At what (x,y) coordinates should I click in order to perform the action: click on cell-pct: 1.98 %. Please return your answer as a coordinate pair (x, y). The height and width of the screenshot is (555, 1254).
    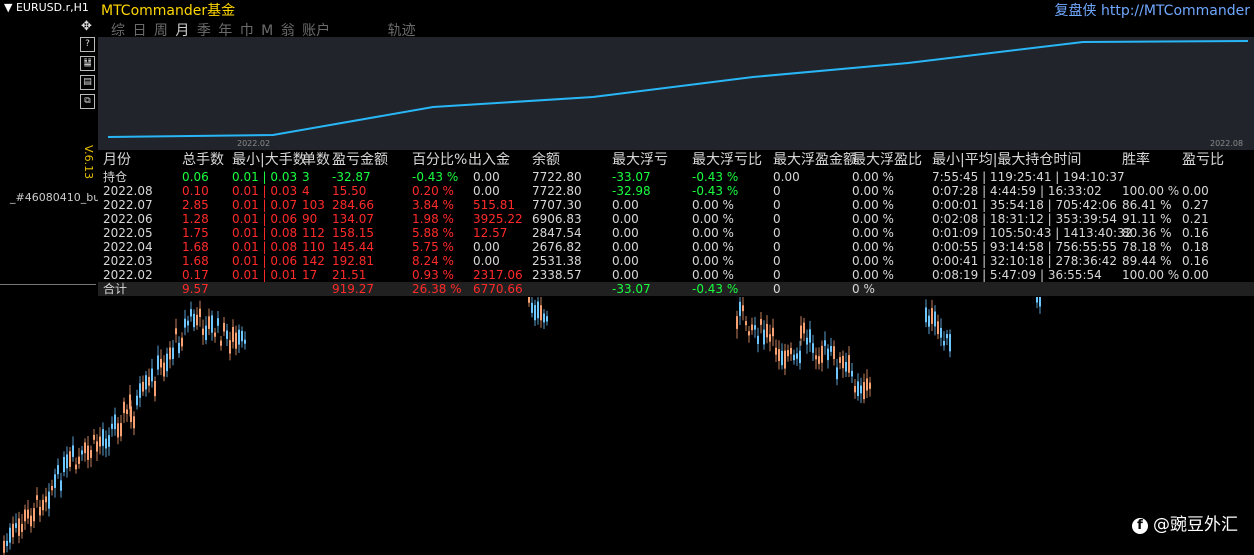
    Looking at the image, I should click on (433, 219).